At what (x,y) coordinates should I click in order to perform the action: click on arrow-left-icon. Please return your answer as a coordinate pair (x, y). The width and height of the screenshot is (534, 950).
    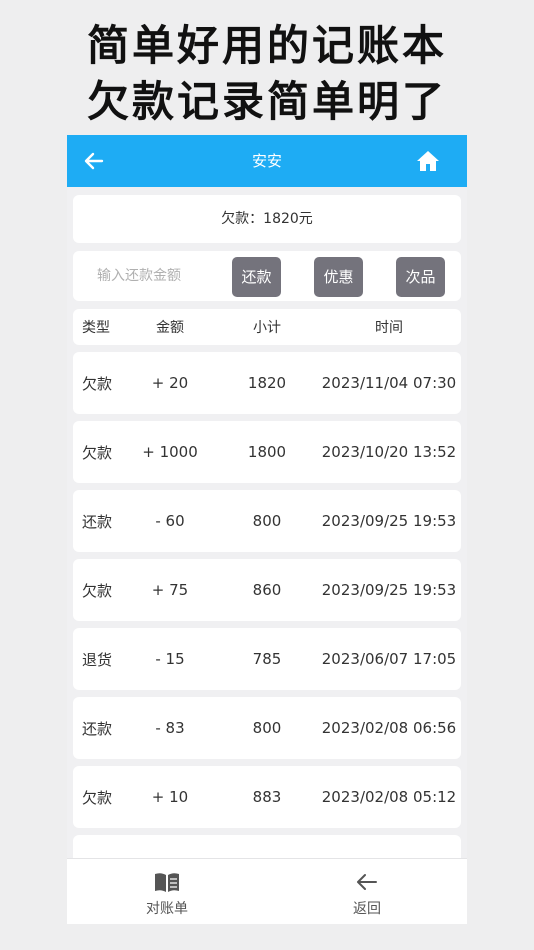
    Looking at the image, I should click on (367, 882).